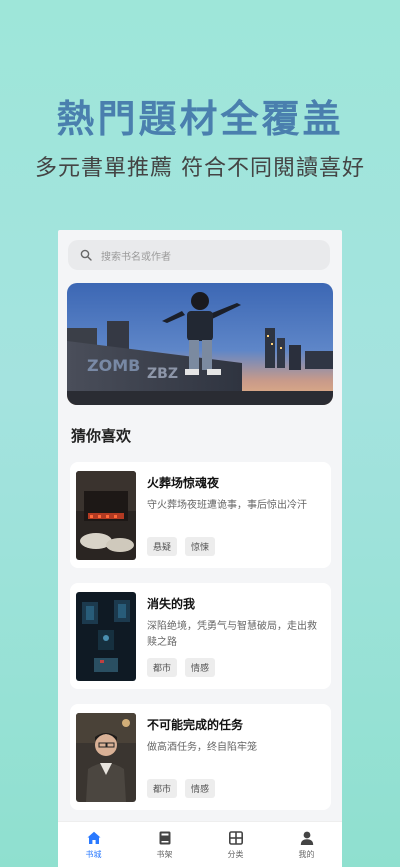 The width and height of the screenshot is (400, 867). I want to click on tab-bookshelf: 书架, so click(164, 844).